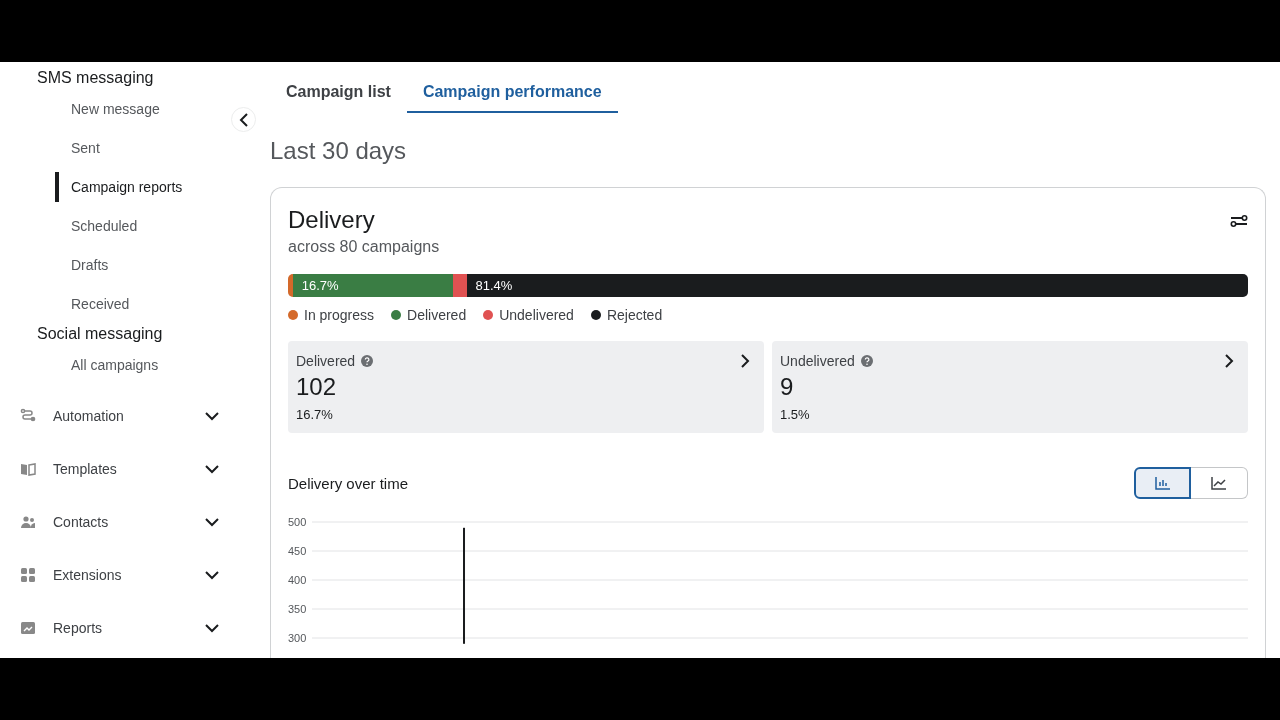  What do you see at coordinates (128, 469) in the screenshot?
I see `nav-section: Templates` at bounding box center [128, 469].